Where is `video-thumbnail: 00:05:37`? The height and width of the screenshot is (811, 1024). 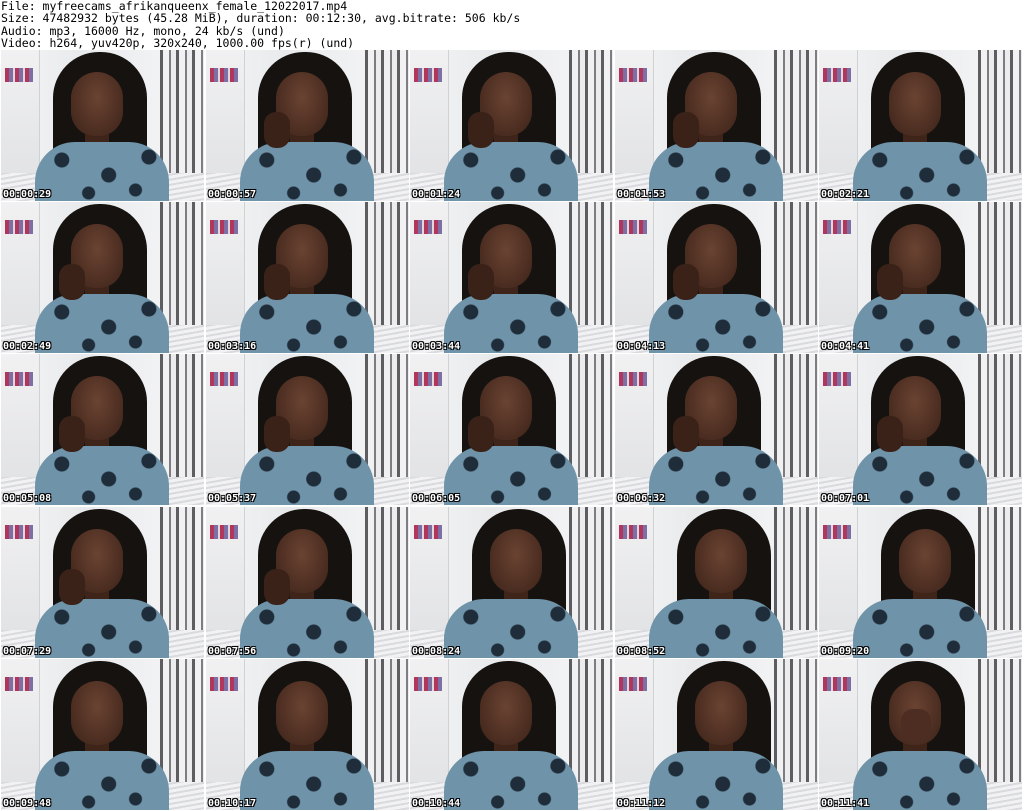 video-thumbnail: 00:05:37 is located at coordinates (307, 429).